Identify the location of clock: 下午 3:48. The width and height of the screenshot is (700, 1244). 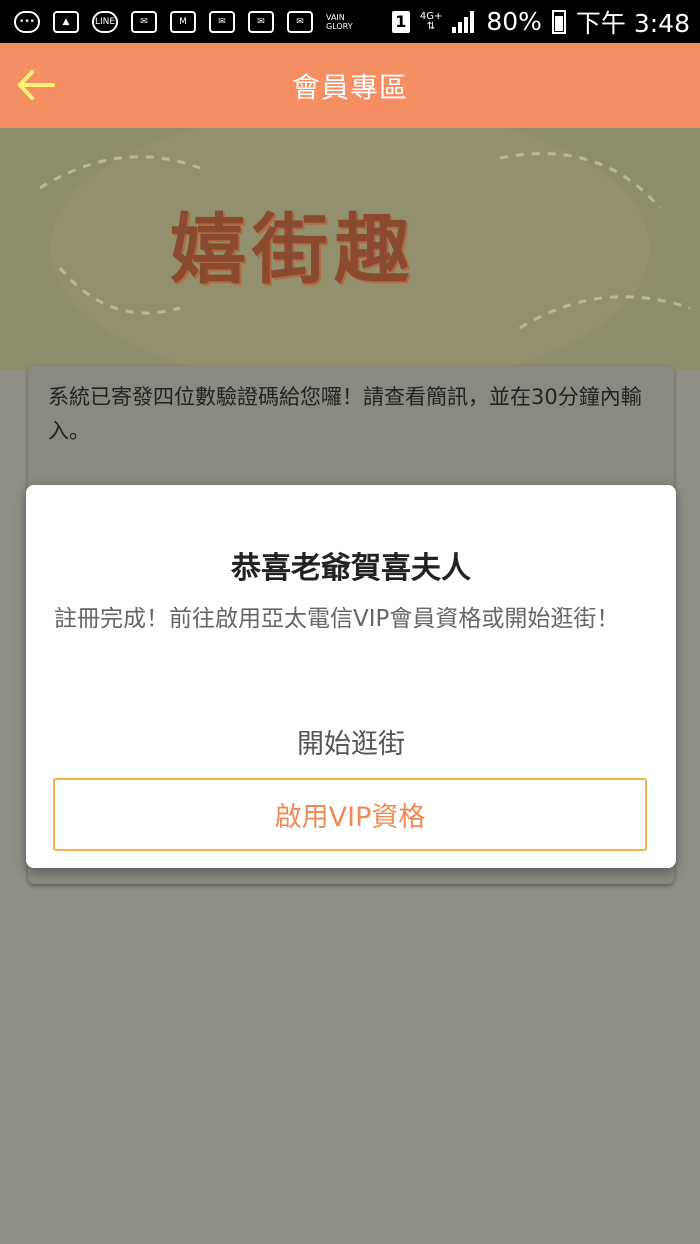
(632, 23).